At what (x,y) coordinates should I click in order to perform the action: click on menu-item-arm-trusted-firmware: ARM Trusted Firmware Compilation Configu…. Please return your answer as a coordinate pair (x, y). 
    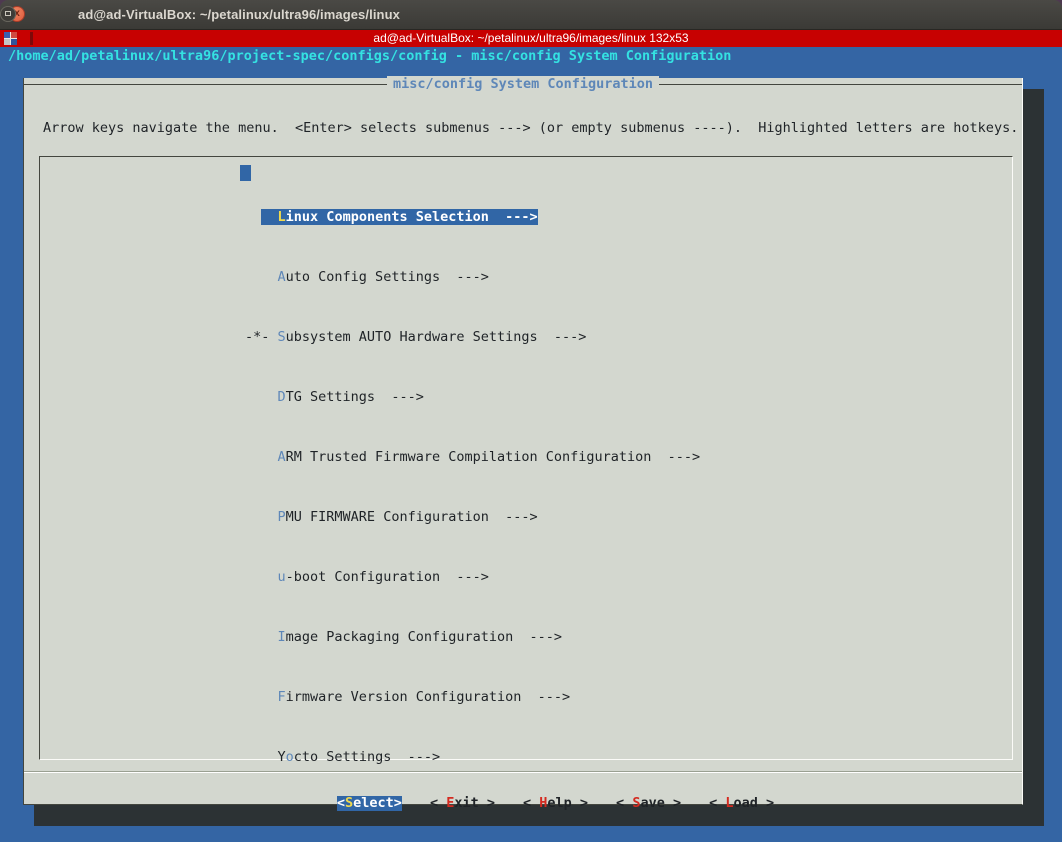
    Looking at the image, I should click on (473, 457).